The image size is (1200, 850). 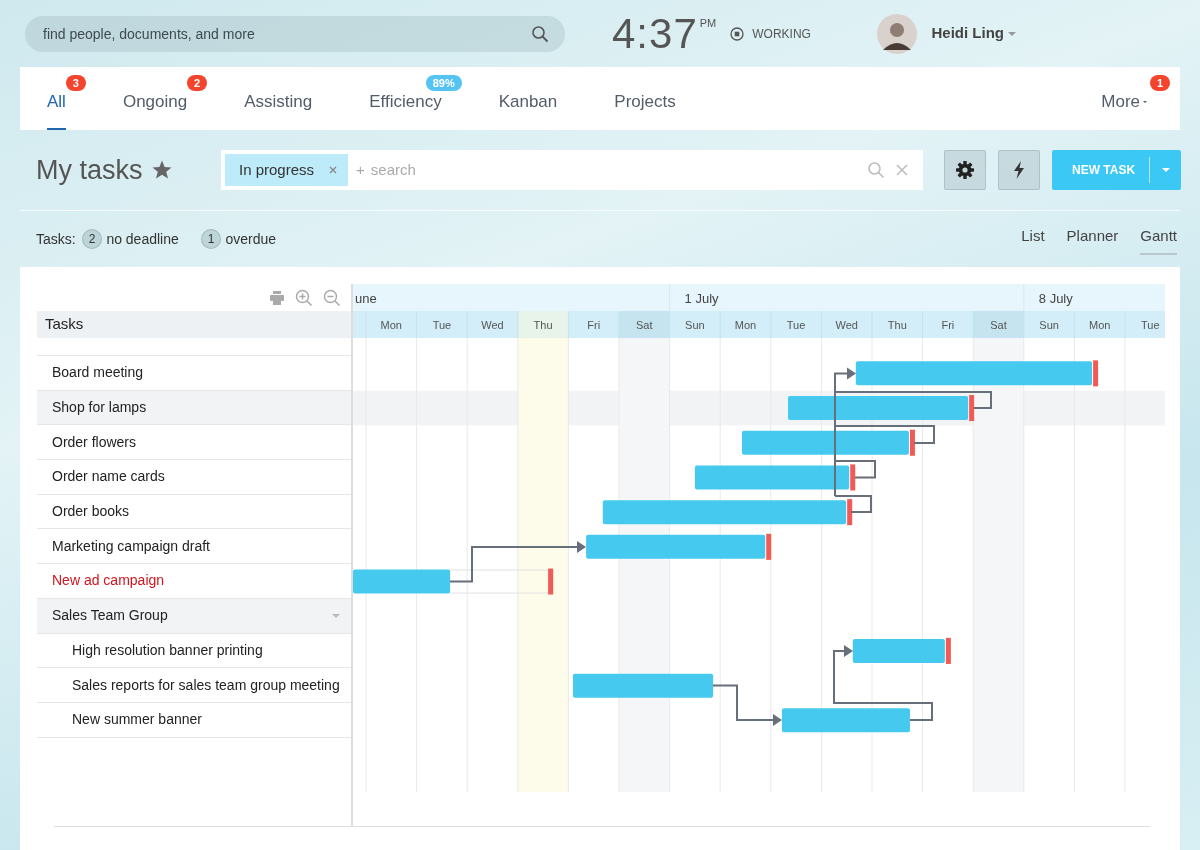 What do you see at coordinates (360, 169) in the screenshot?
I see `add-symbol: +` at bounding box center [360, 169].